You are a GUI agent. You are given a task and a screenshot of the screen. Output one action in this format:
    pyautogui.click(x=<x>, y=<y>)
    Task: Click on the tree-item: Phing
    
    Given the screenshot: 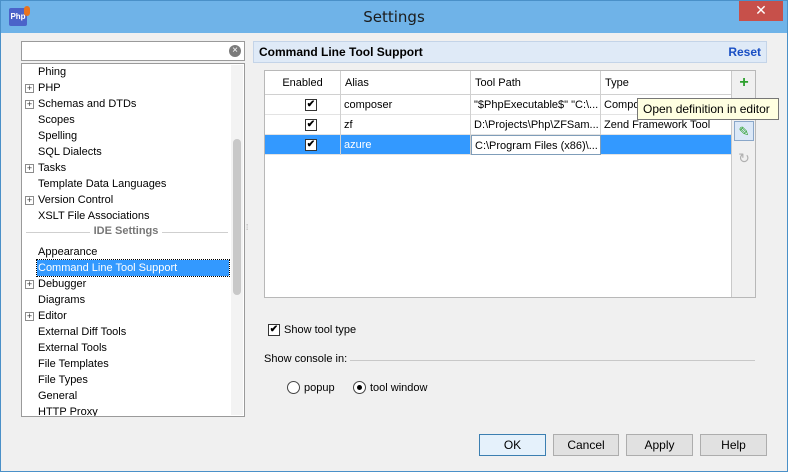 What is the action you would take?
    pyautogui.click(x=126, y=72)
    